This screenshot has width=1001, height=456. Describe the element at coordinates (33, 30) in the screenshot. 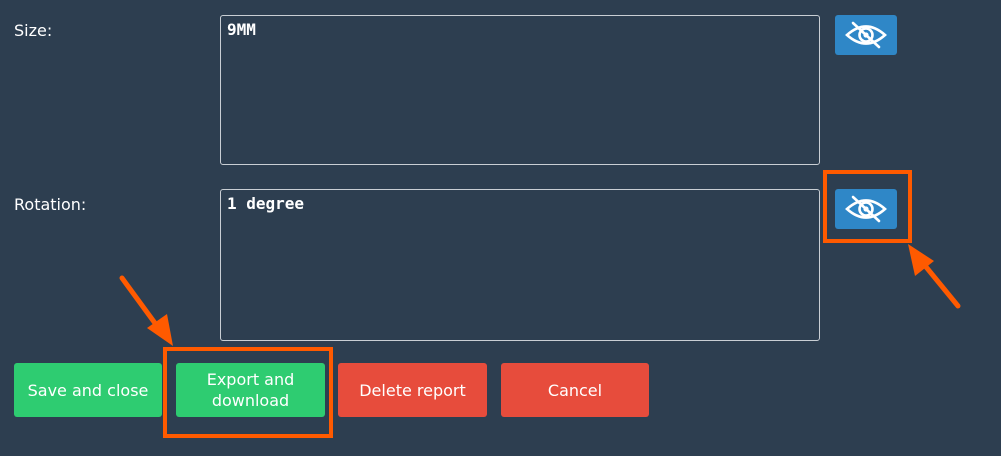

I see `size-label: Size:` at that location.